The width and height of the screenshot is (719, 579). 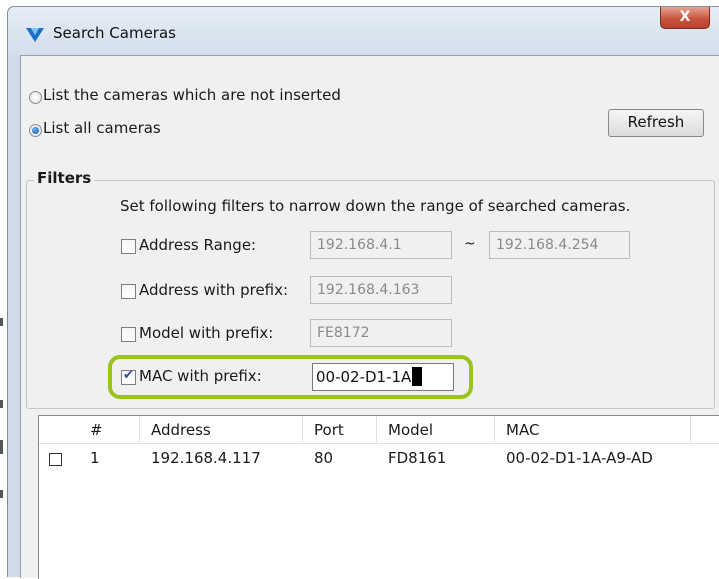 What do you see at coordinates (379, 430) in the screenshot?
I see `list-header: # Address Port Model MAC` at bounding box center [379, 430].